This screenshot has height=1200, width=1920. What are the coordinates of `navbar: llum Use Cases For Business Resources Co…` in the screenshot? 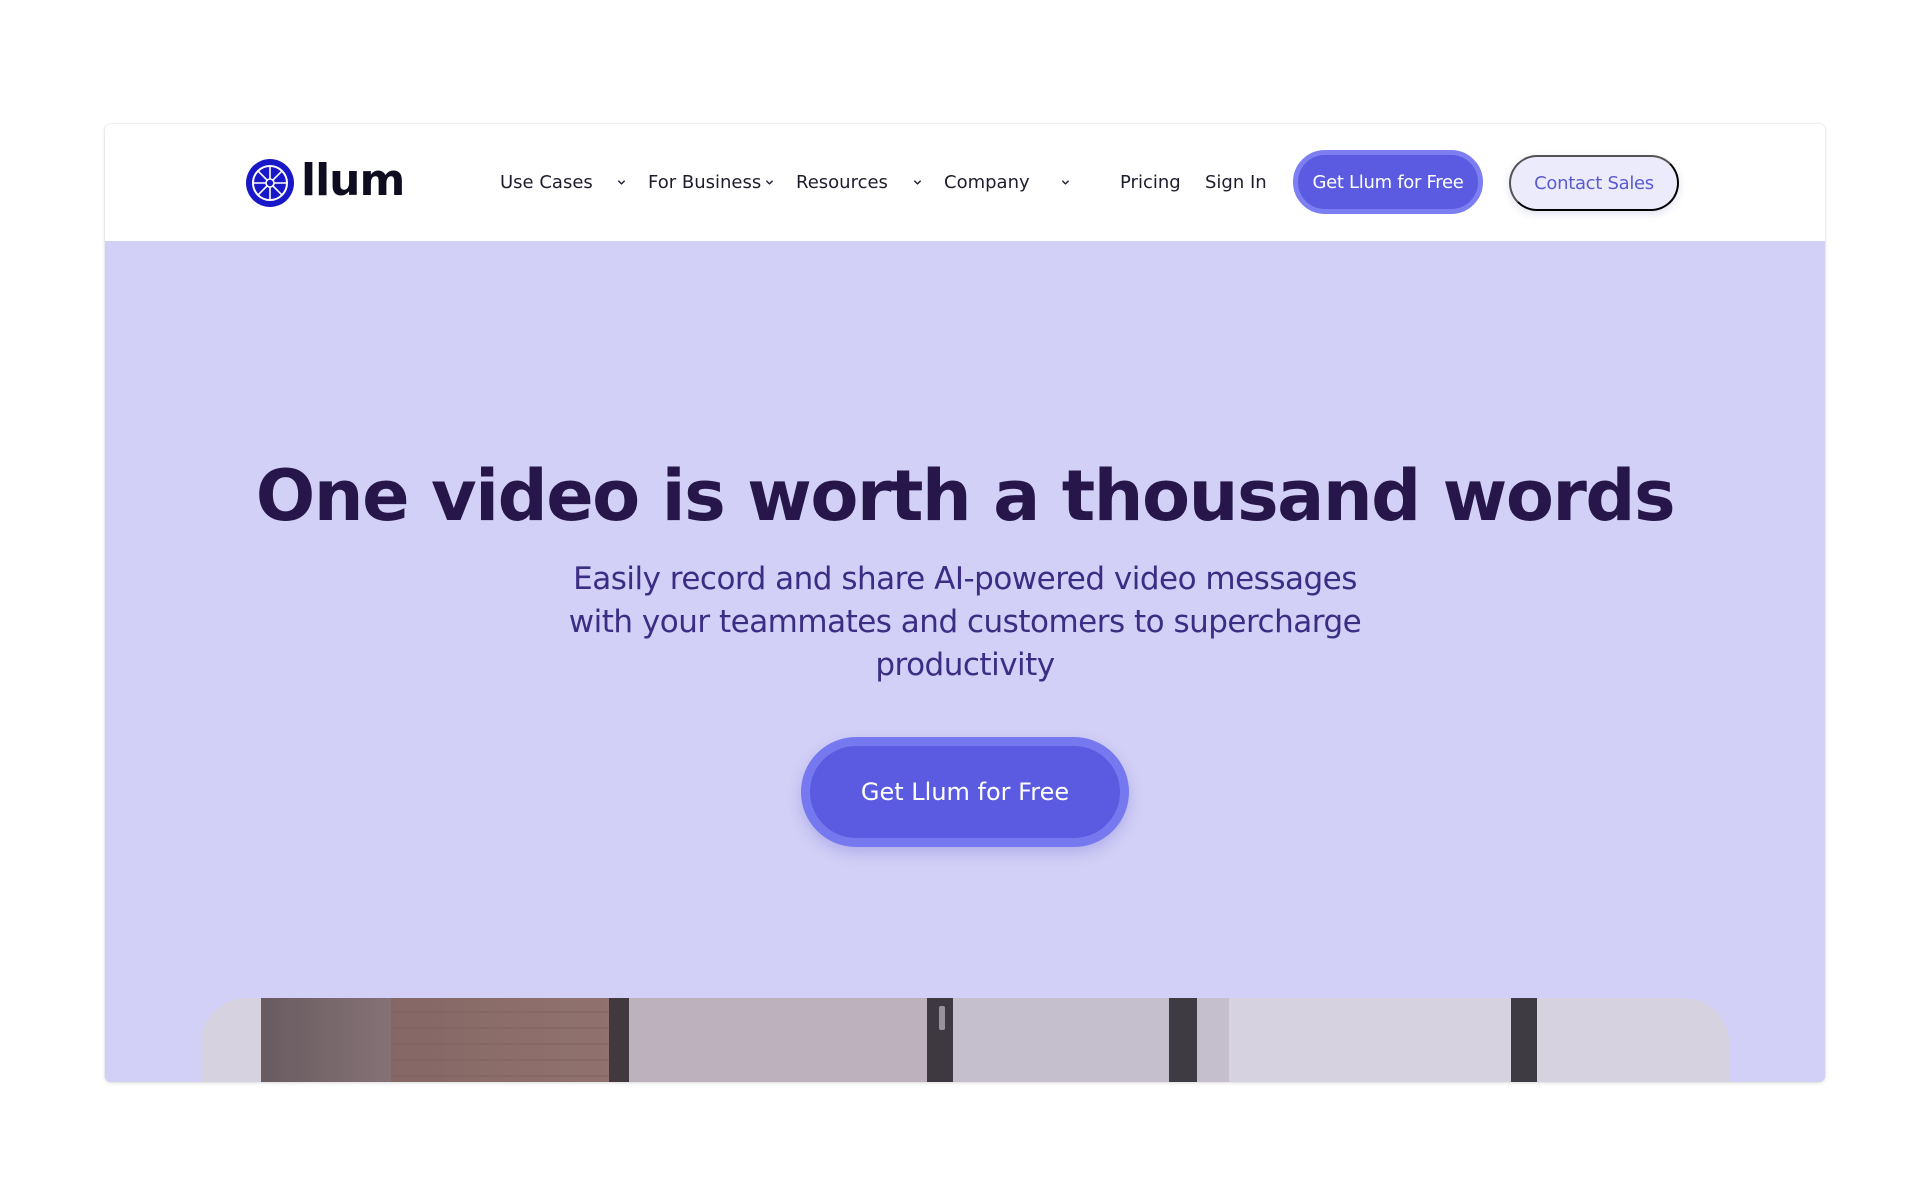 It's located at (965, 182).